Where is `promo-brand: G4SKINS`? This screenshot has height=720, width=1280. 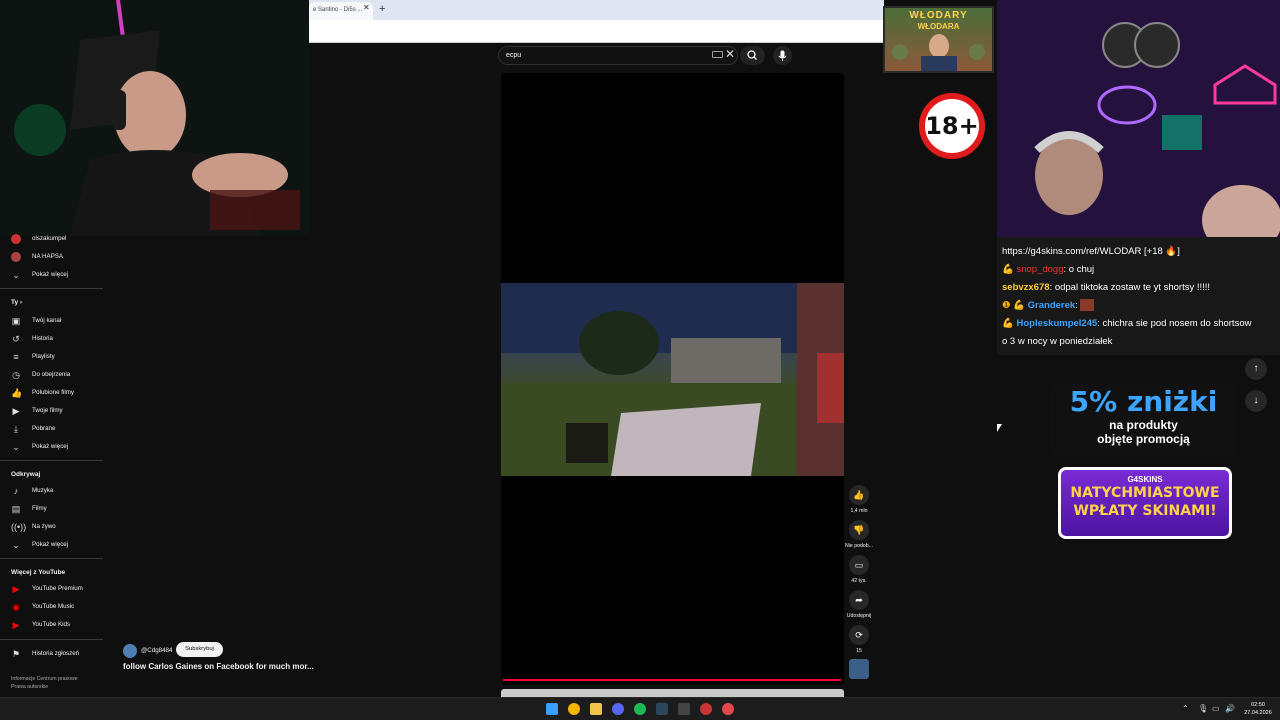
promo-brand: G4SKINS is located at coordinates (1145, 479).